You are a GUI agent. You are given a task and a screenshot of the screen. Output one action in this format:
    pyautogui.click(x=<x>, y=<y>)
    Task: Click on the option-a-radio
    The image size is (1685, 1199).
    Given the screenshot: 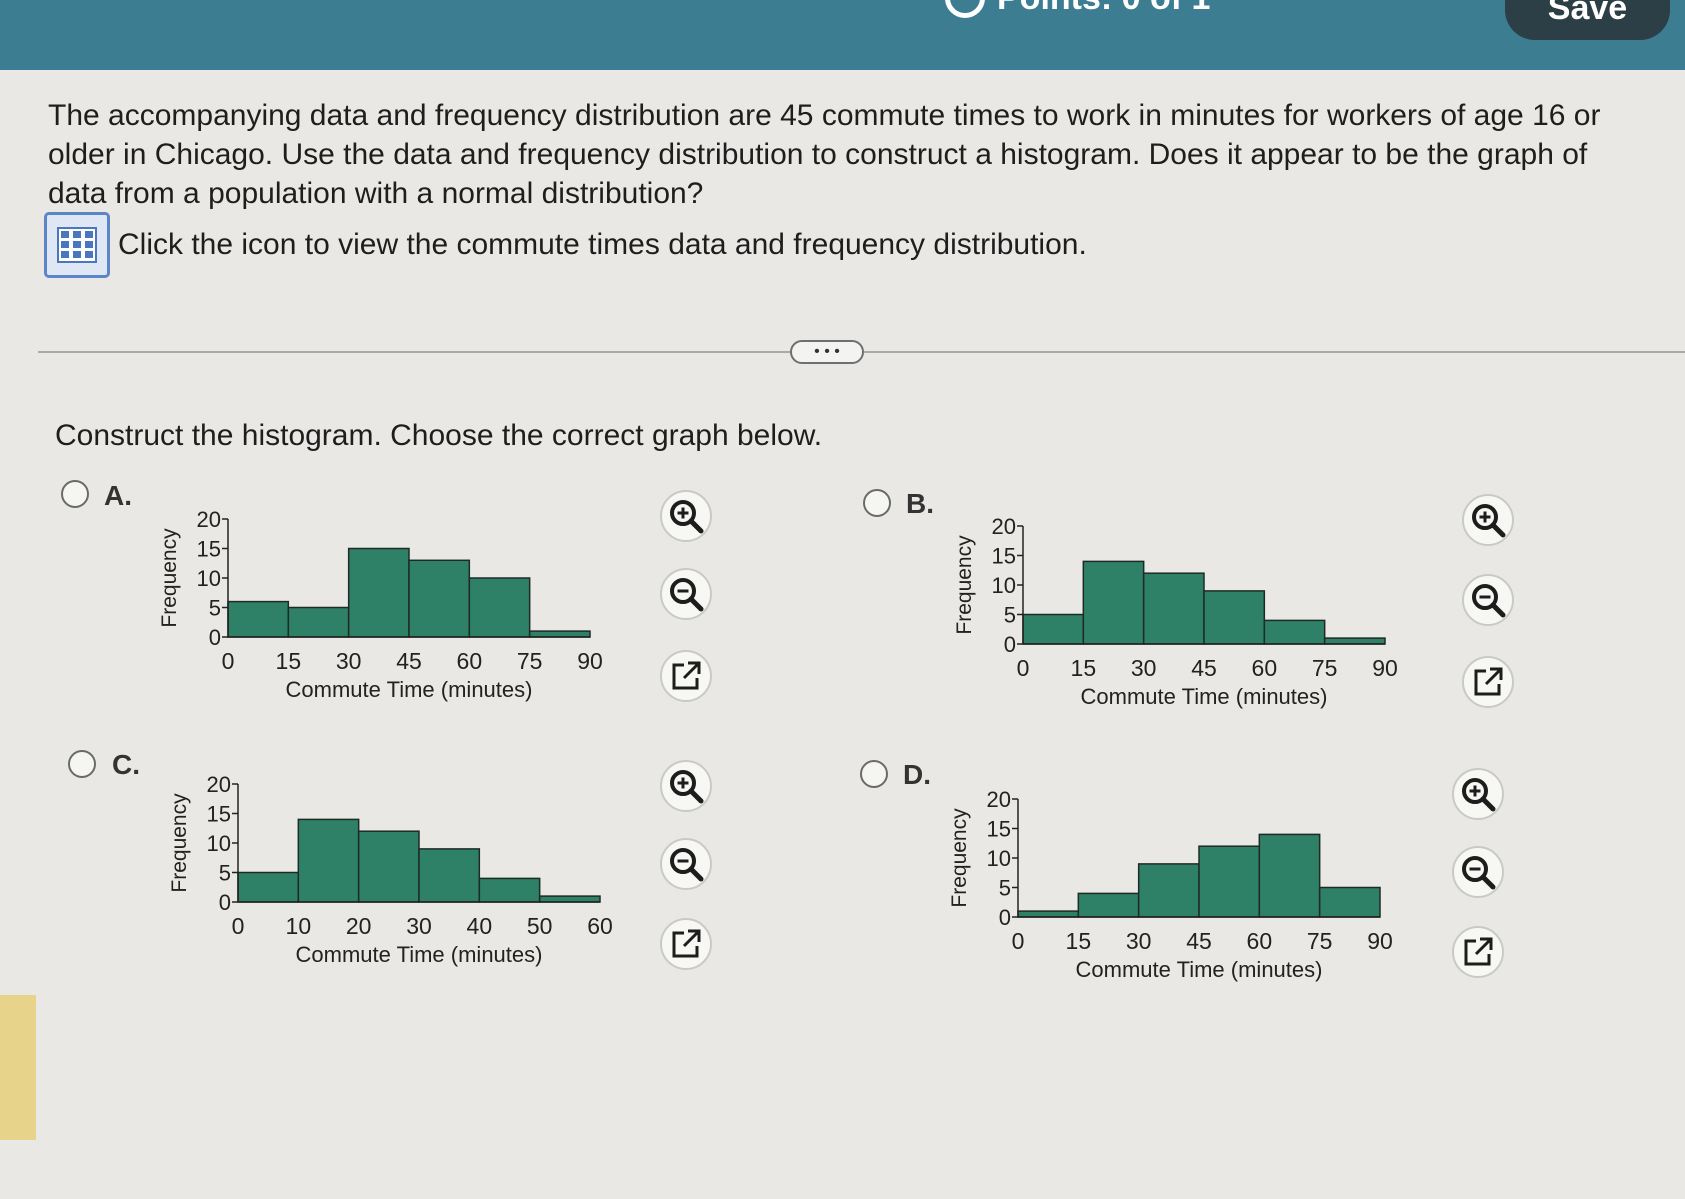 What is the action you would take?
    pyautogui.click(x=75, y=494)
    